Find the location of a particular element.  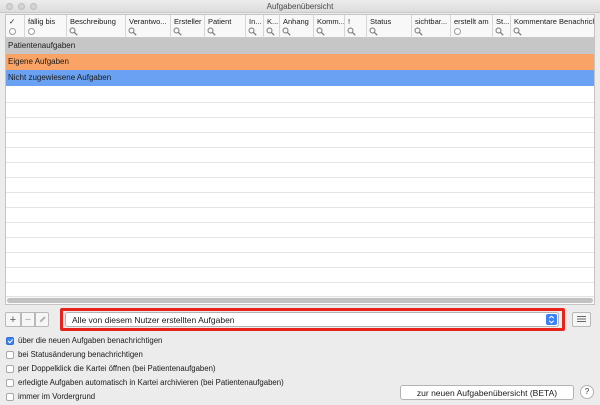

task-group-row: Nicht zugewiesene Aufgaben is located at coordinates (300, 78).